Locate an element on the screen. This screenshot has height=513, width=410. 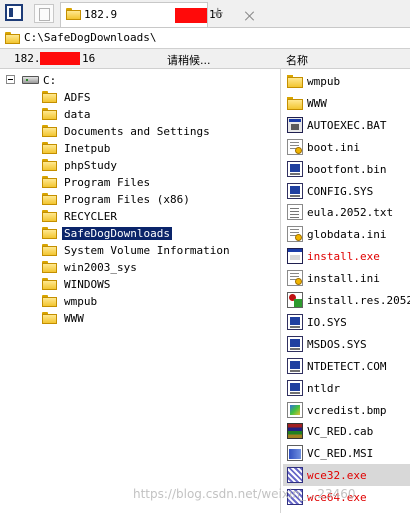
file-name: VC_RED.cab is located at coordinates (340, 432).